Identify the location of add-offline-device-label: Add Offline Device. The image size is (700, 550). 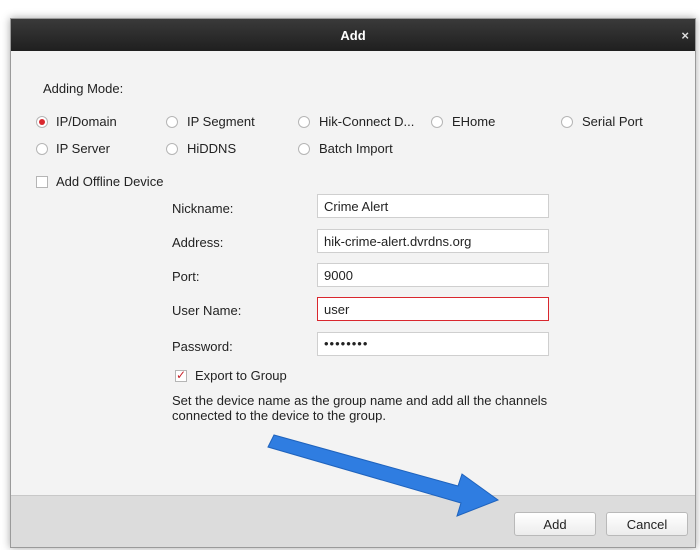
(109, 181).